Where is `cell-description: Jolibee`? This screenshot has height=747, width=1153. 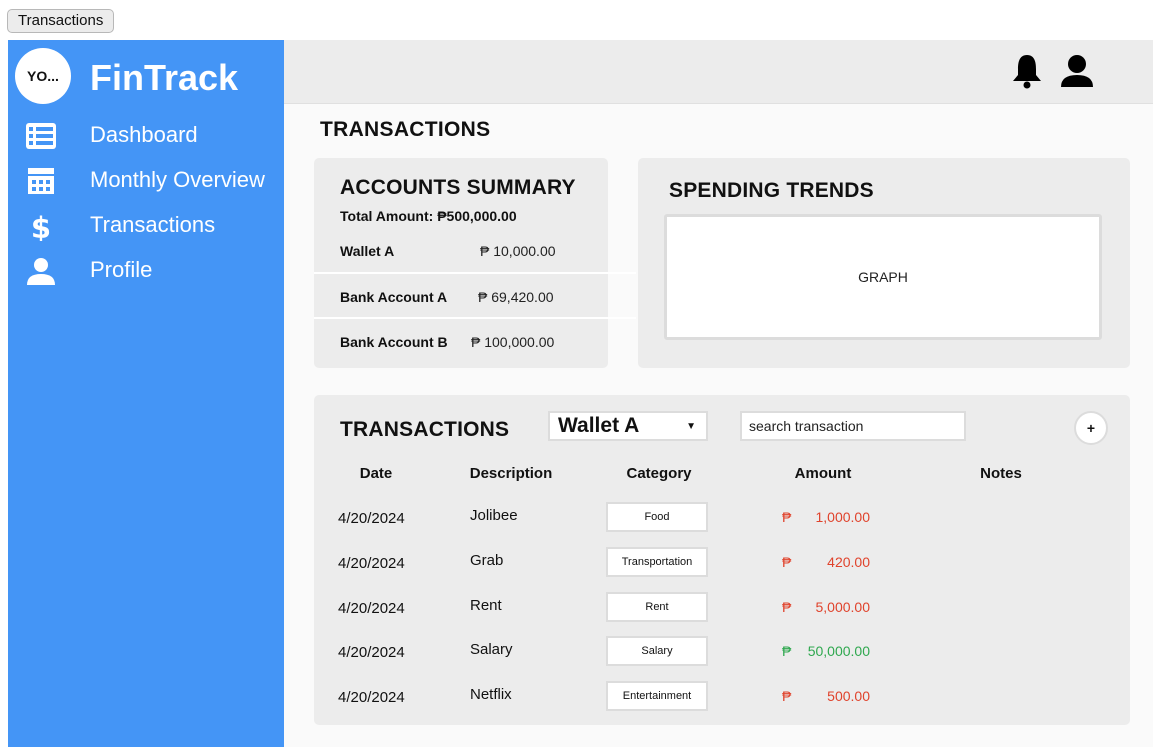
cell-description: Jolibee is located at coordinates (494, 515).